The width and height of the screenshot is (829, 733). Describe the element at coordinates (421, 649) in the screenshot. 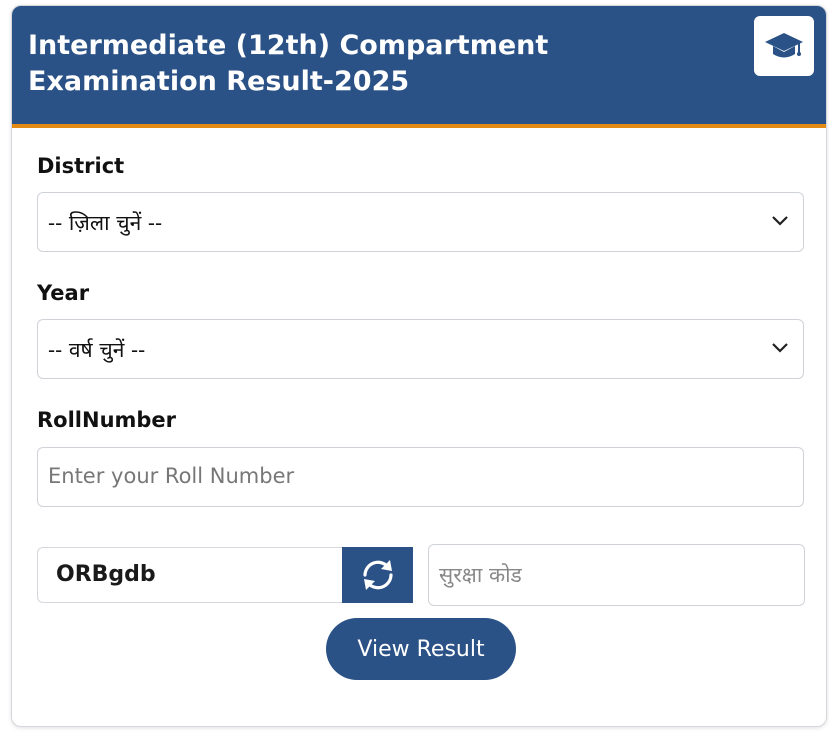

I see `view-result-button: View Result` at that location.